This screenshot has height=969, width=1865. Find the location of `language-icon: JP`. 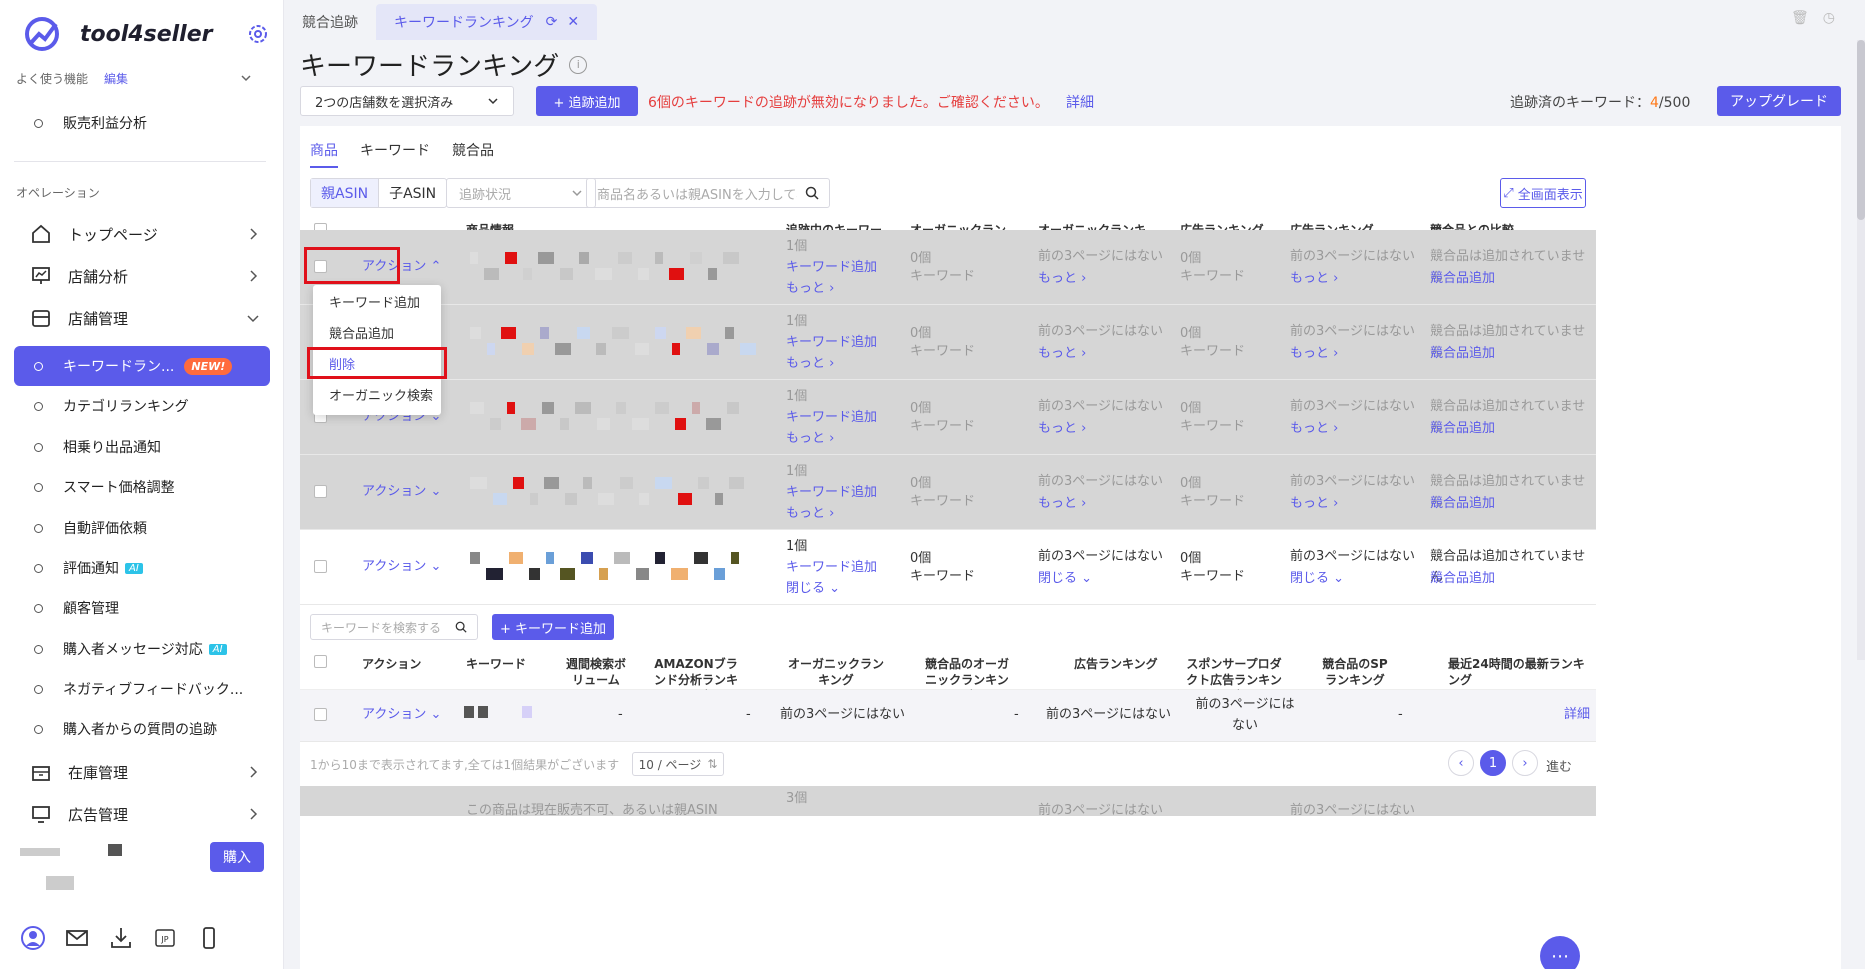

language-icon: JP is located at coordinates (165, 938).